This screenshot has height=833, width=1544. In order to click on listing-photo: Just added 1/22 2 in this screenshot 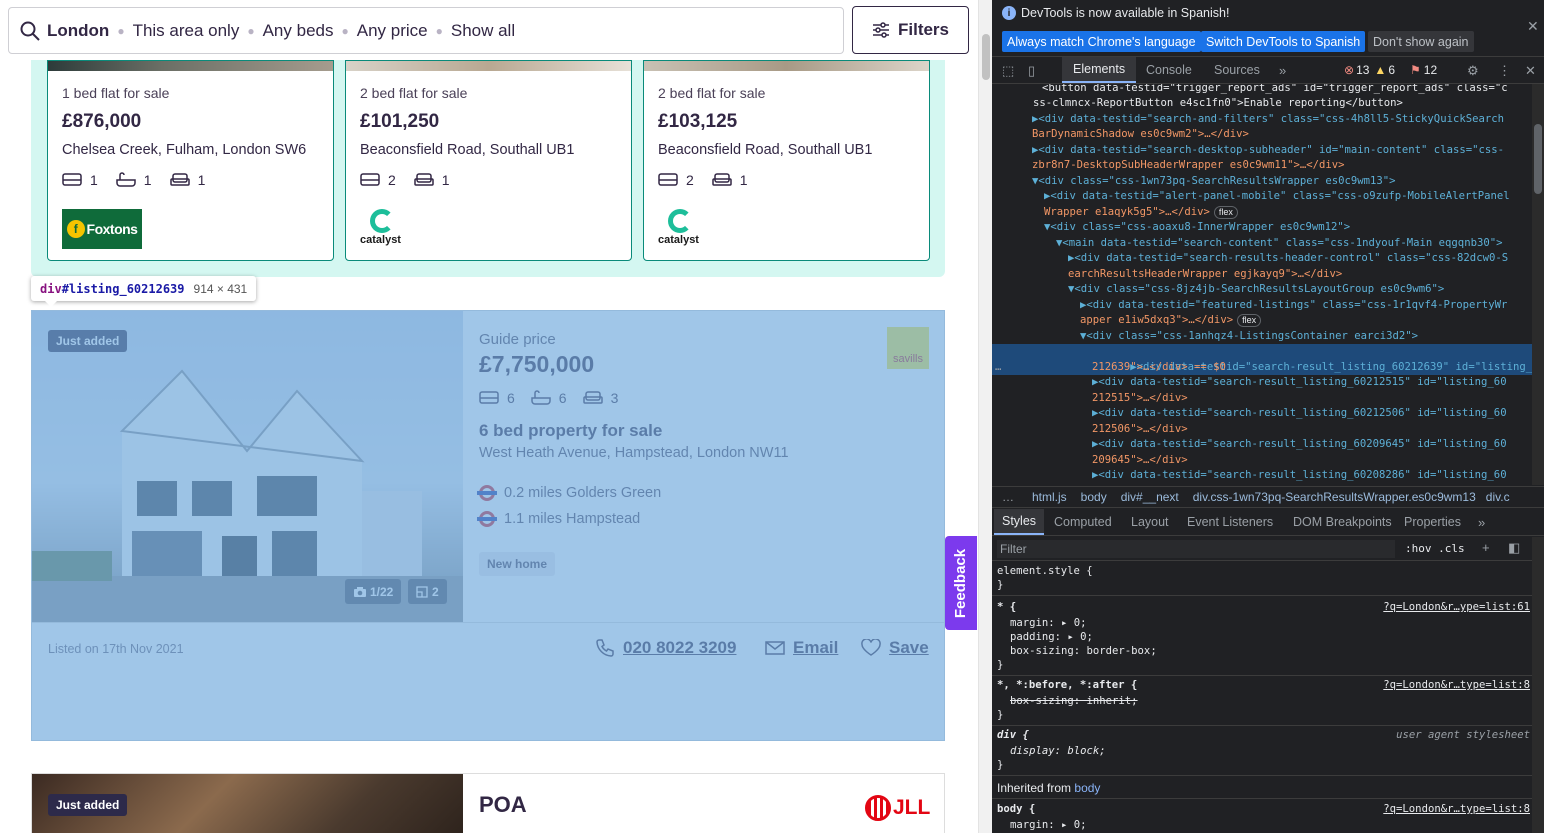, I will do `click(247, 466)`.